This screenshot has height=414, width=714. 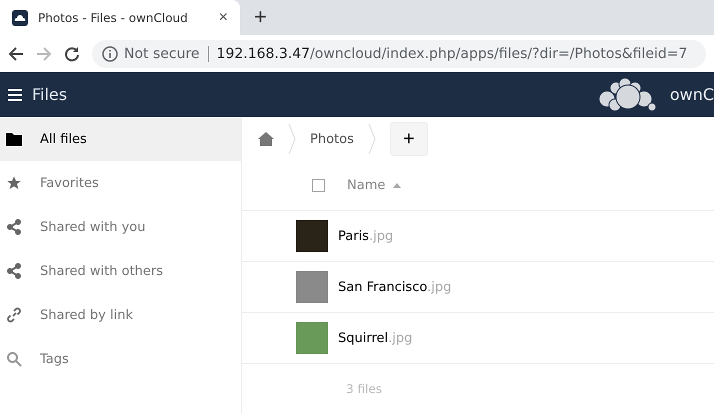 What do you see at coordinates (260, 17) in the screenshot?
I see `new-tab-button: +` at bounding box center [260, 17].